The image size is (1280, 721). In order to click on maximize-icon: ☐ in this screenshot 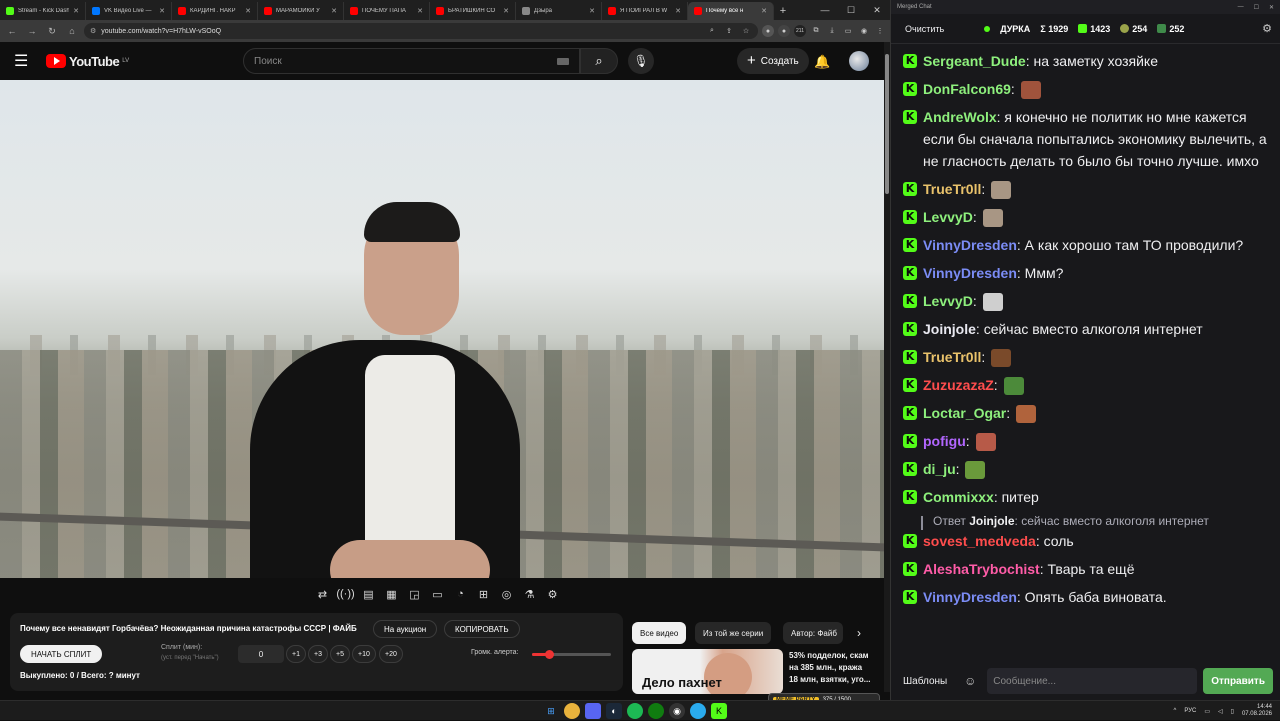, I will do `click(851, 10)`.